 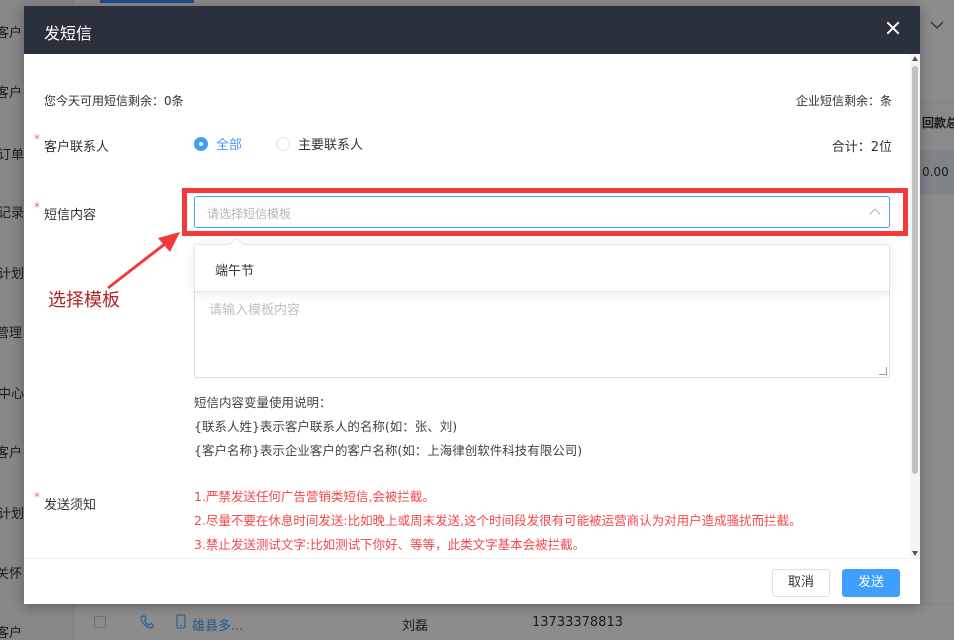 What do you see at coordinates (388, 450) in the screenshot?
I see `hint-line: {客户名称}表示企业客户的客户名称(如：上海律创软件科技有限公司)` at bounding box center [388, 450].